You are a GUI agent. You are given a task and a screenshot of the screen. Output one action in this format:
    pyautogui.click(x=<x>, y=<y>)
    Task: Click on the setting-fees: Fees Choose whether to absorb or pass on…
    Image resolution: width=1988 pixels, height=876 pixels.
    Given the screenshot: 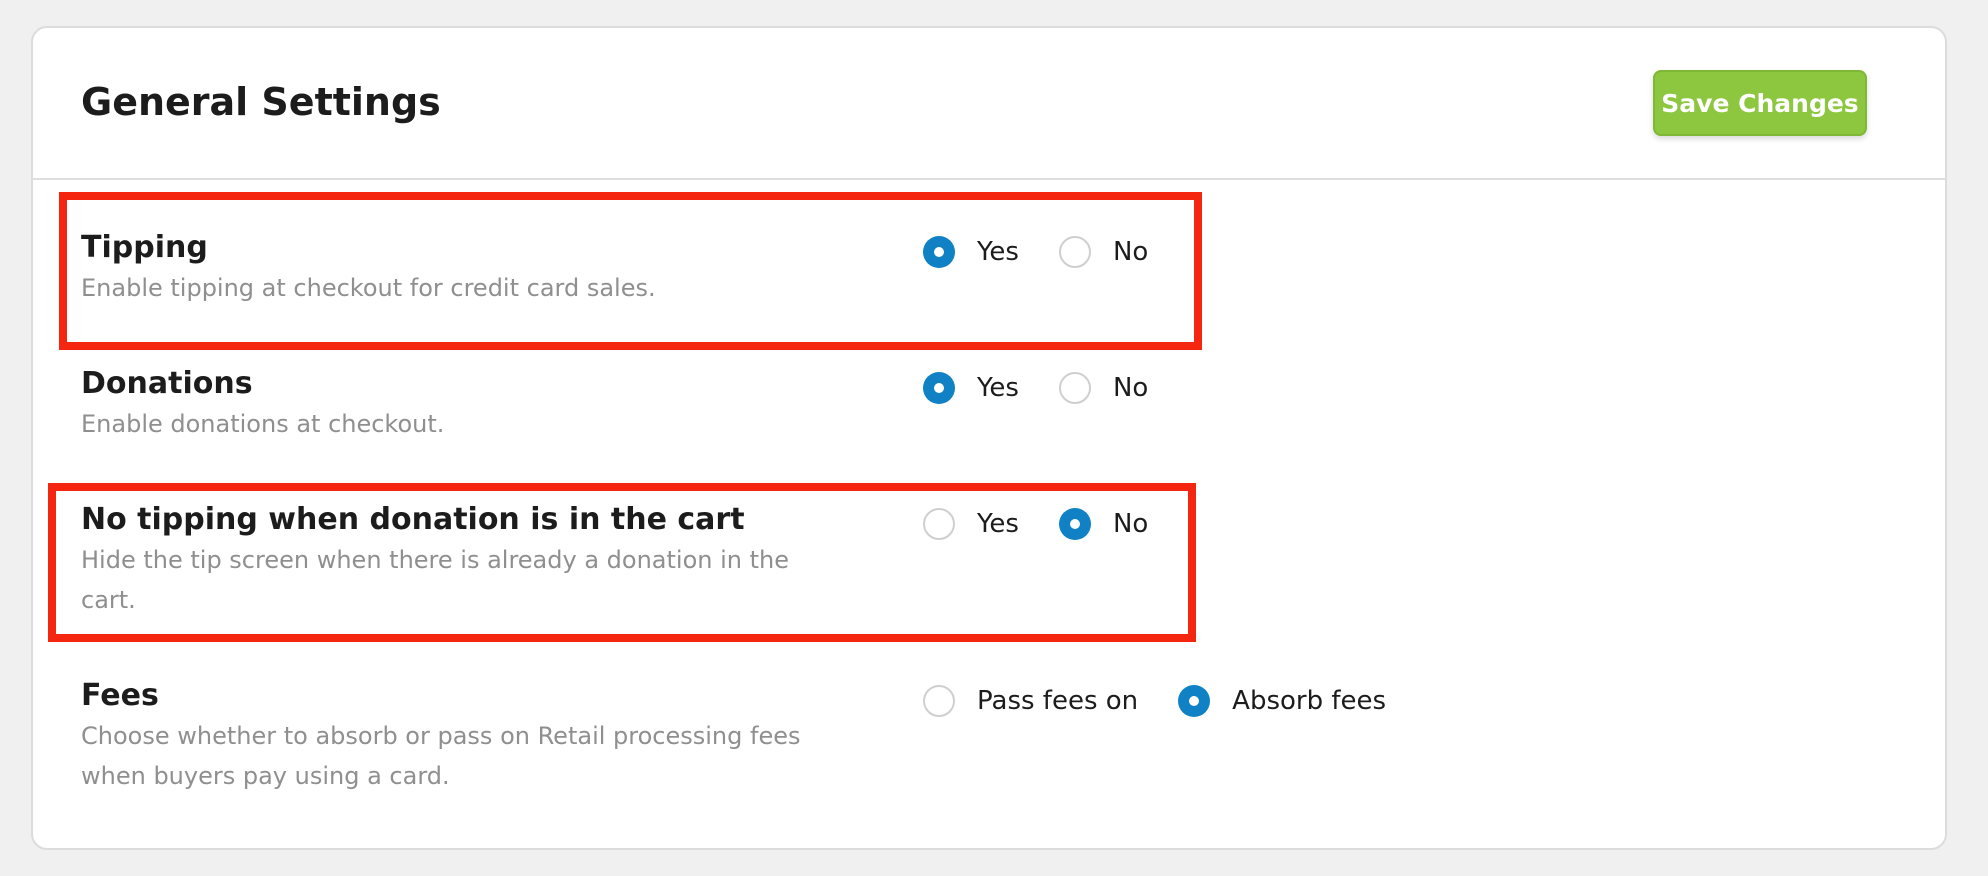 What is the action you would take?
    pyautogui.click(x=441, y=736)
    